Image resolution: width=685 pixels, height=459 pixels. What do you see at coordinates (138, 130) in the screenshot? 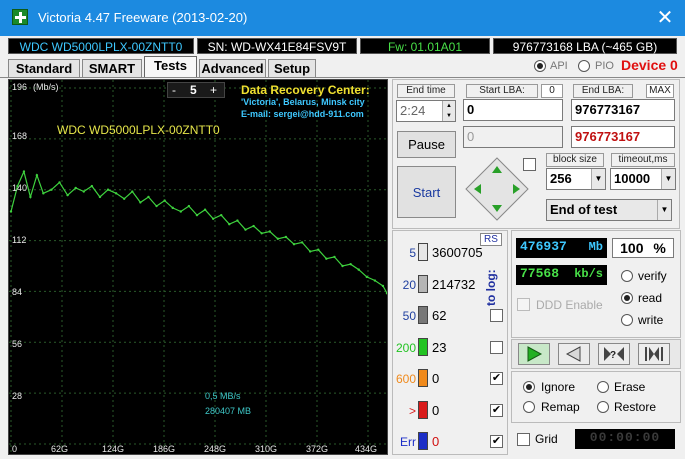
I see `graph-drive-label: WDC WD5000LPLX-00ZNTT0` at bounding box center [138, 130].